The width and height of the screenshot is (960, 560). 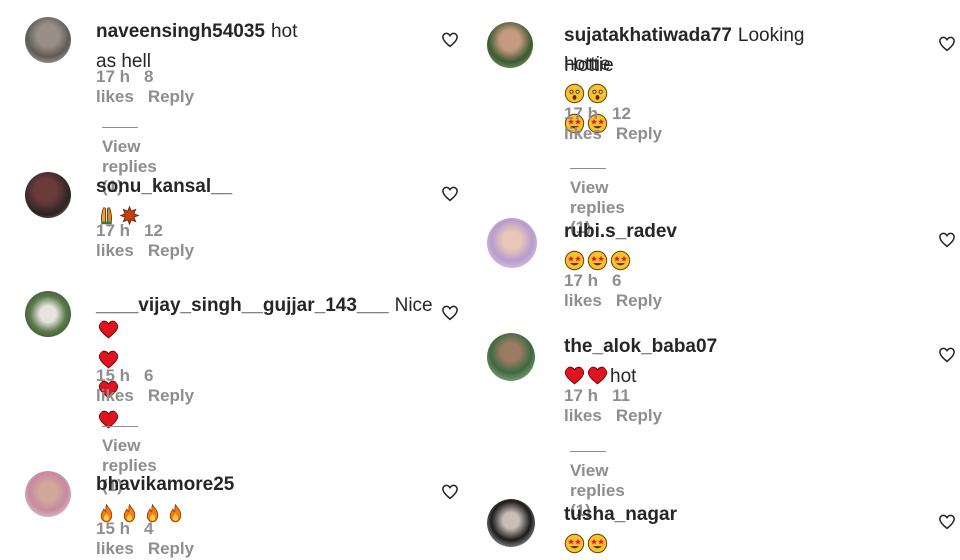 I want to click on comment-text-continued: hottie, so click(x=587, y=64).